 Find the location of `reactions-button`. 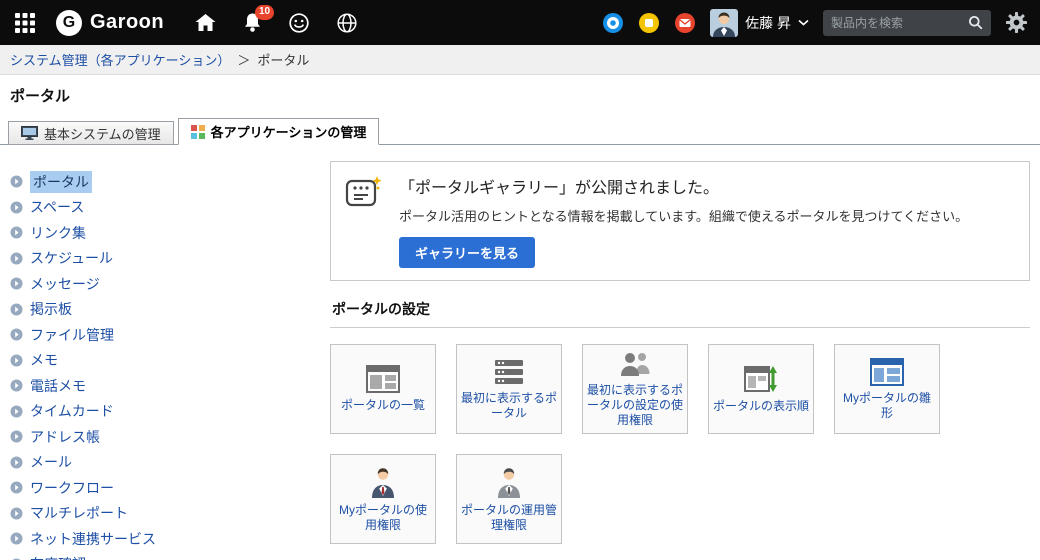

reactions-button is located at coordinates (299, 23).